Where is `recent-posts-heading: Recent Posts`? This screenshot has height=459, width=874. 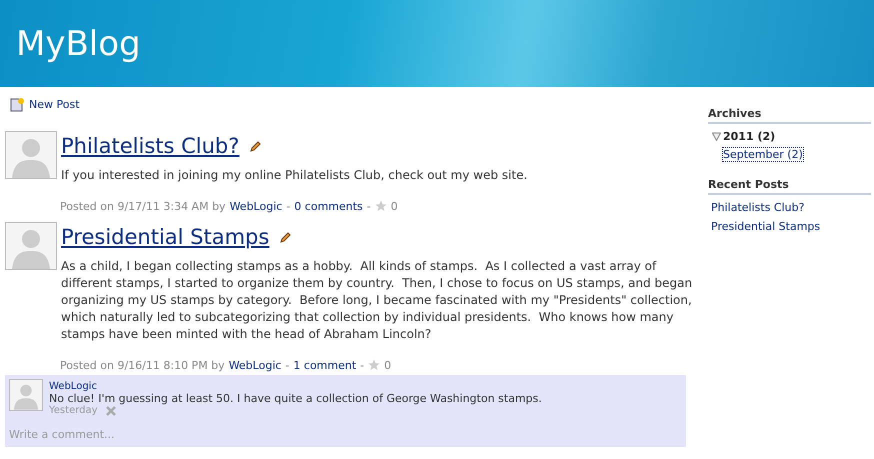 recent-posts-heading: Recent Posts is located at coordinates (789, 186).